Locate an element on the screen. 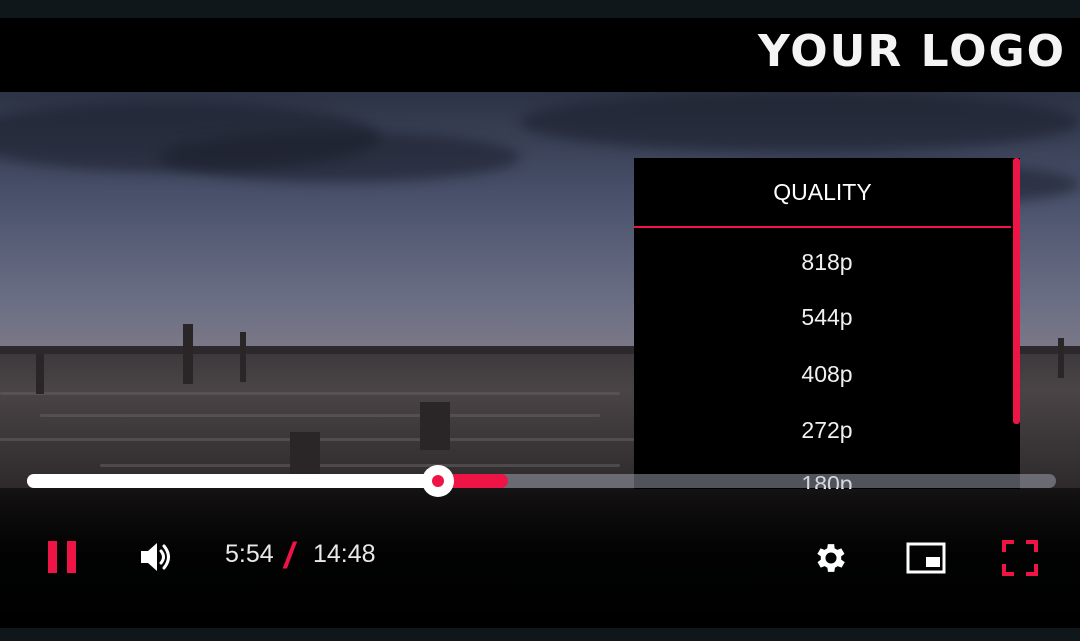 The height and width of the screenshot is (641, 1080). pause-button is located at coordinates (62, 557).